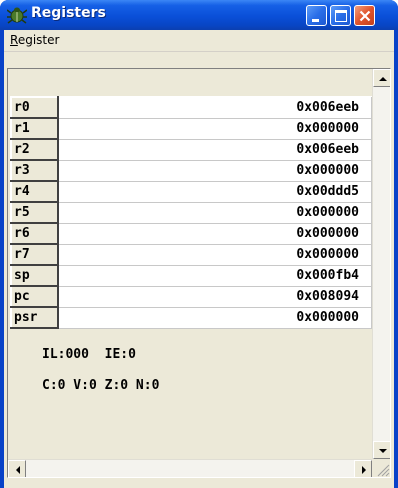 This screenshot has width=398, height=488. What do you see at coordinates (381, 264) in the screenshot?
I see `vertical-scrollbar` at bounding box center [381, 264].